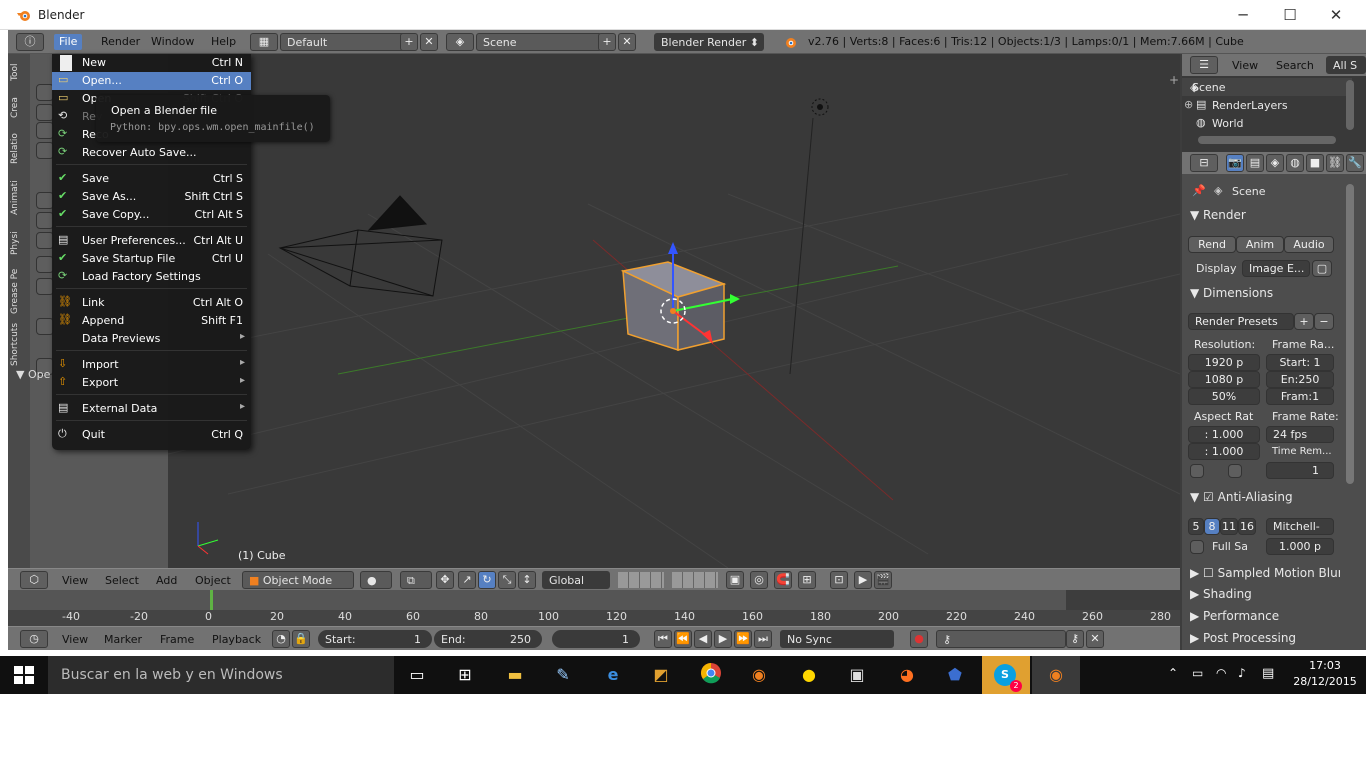 This screenshot has width=1366, height=768. What do you see at coordinates (1295, 163) in the screenshot?
I see `world-tab-icon: ◍` at bounding box center [1295, 163].